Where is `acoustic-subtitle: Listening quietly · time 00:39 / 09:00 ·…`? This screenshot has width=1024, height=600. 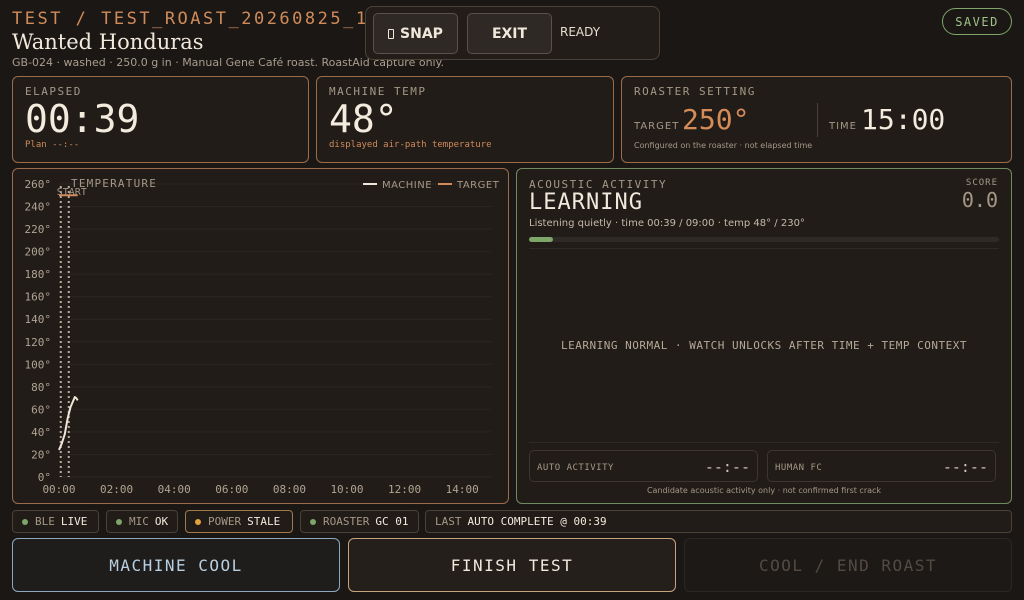 acoustic-subtitle: Listening quietly · time 00:39 / 09:00 ·… is located at coordinates (667, 223).